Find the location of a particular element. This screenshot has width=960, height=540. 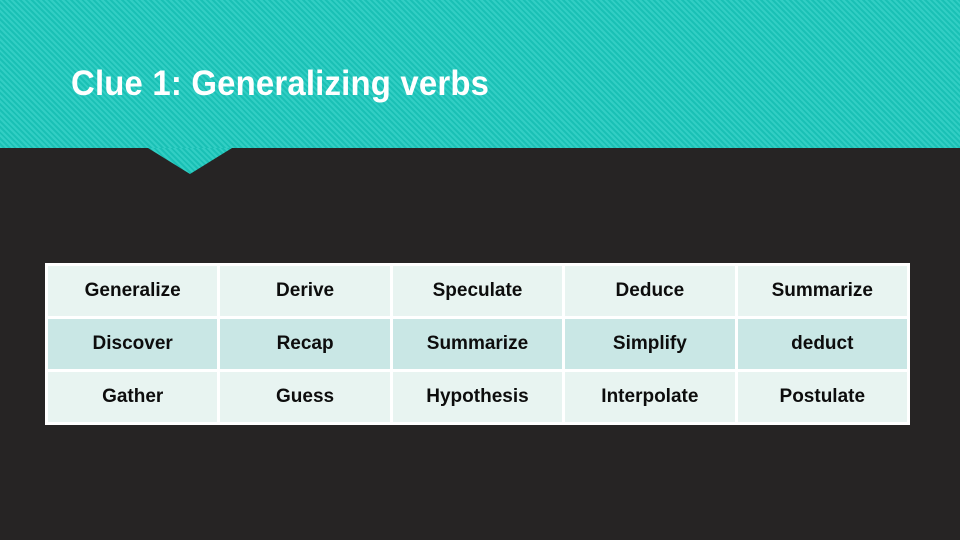

banner-tail-triangle is located at coordinates (190, 161).